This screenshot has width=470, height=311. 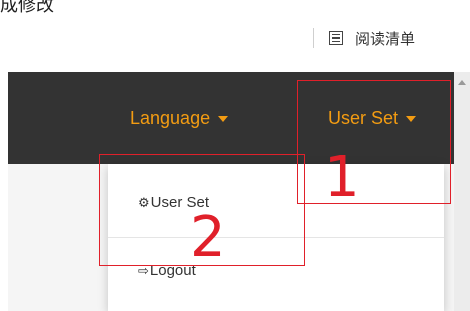 I want to click on scrollbar, so click(x=462, y=191).